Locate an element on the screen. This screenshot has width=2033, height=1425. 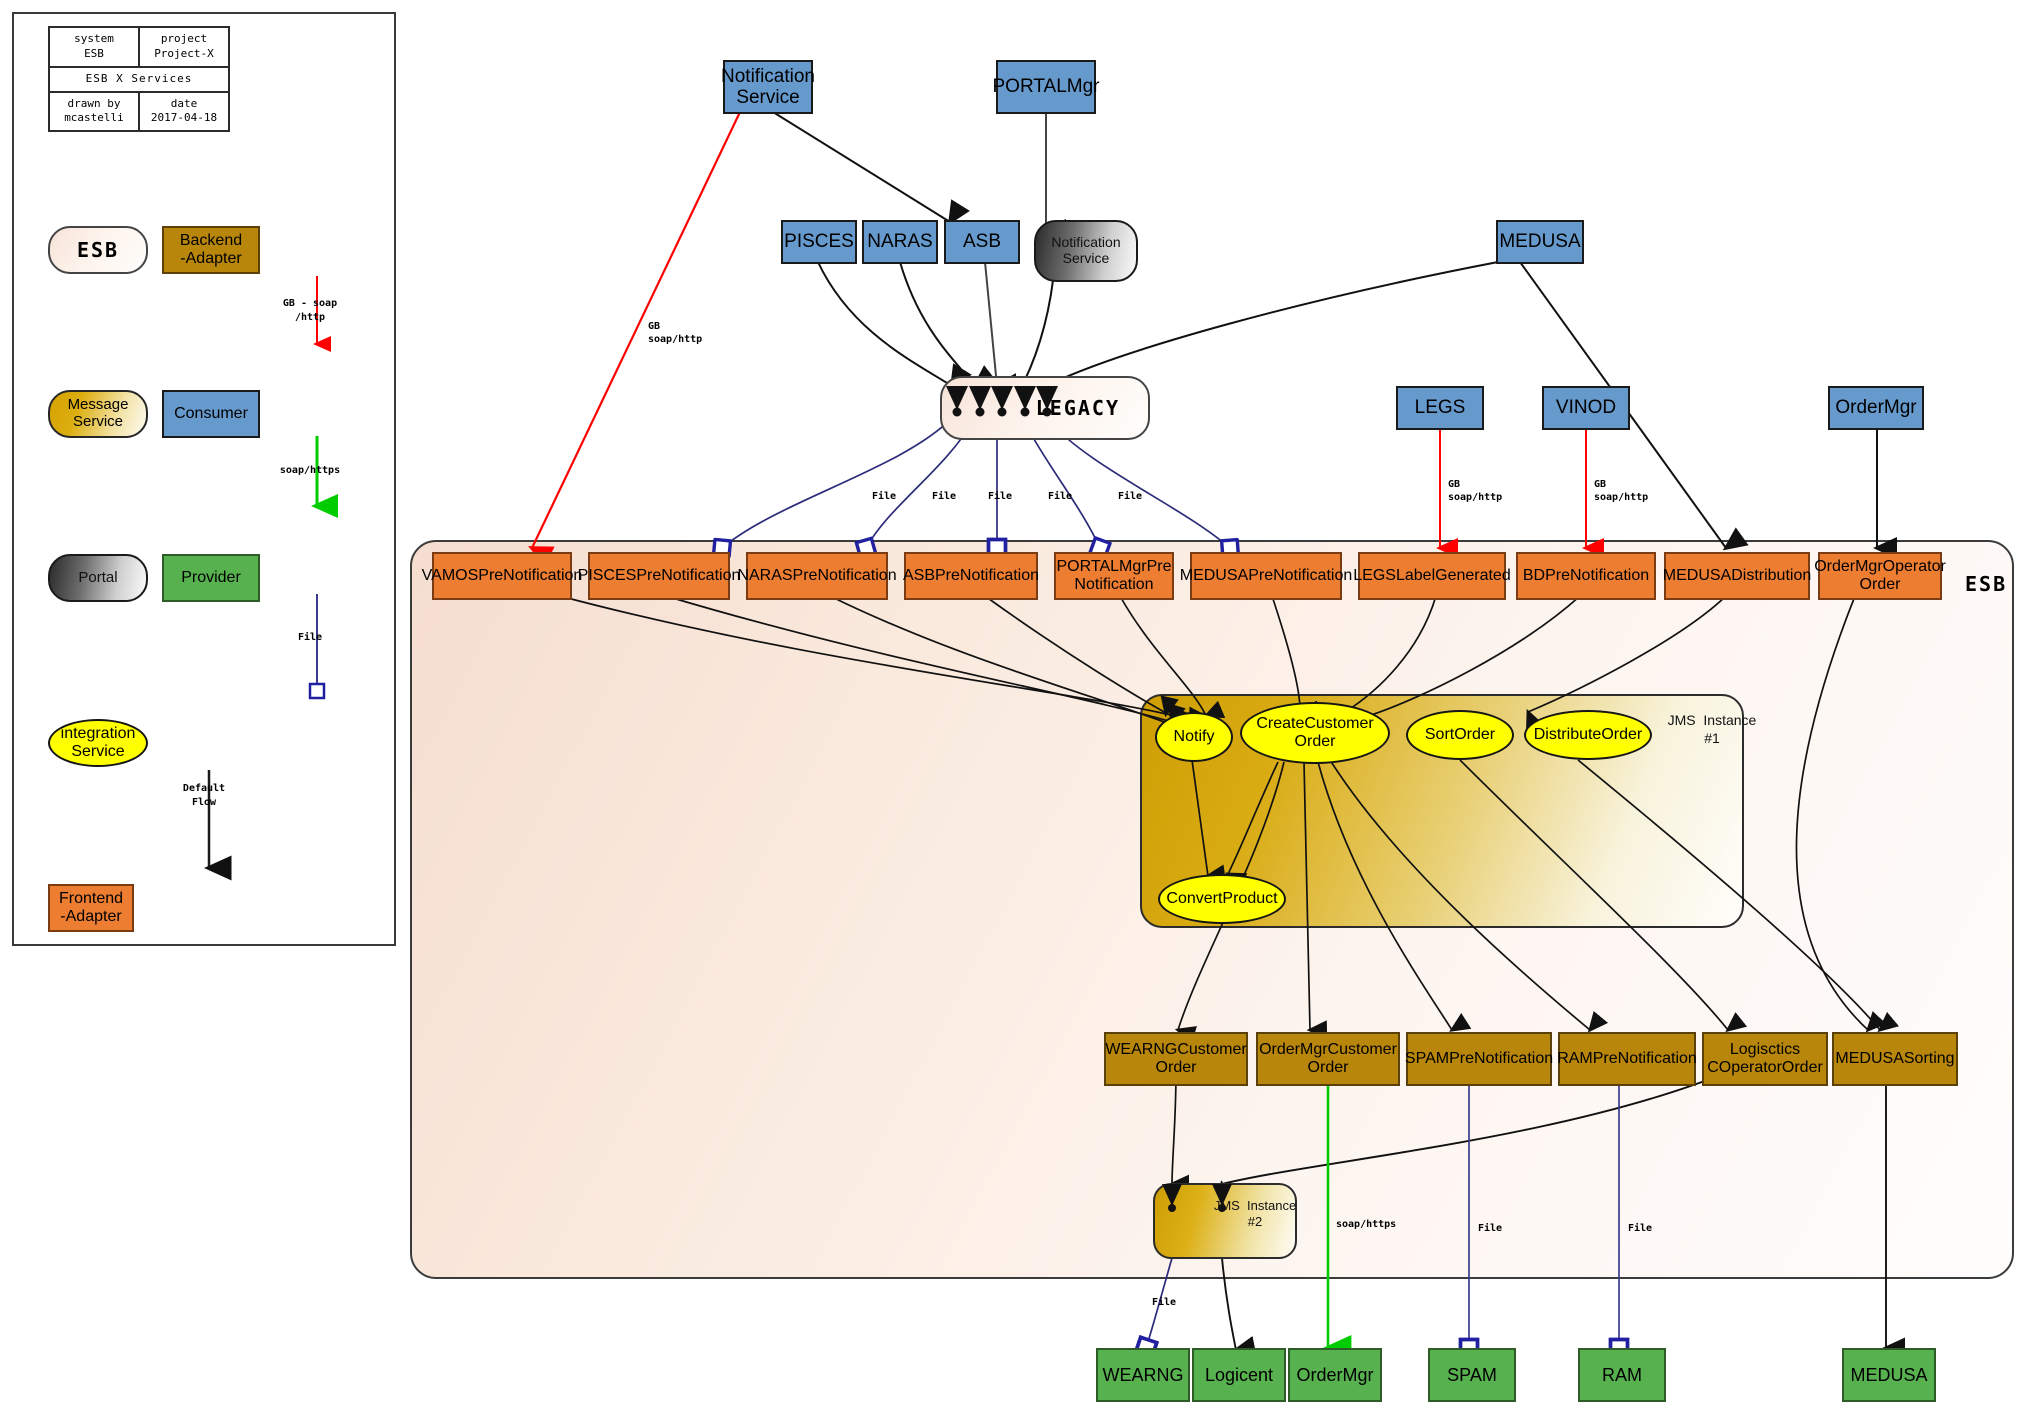
consumer-portalmgr: PORTALMgr is located at coordinates (1046, 87).